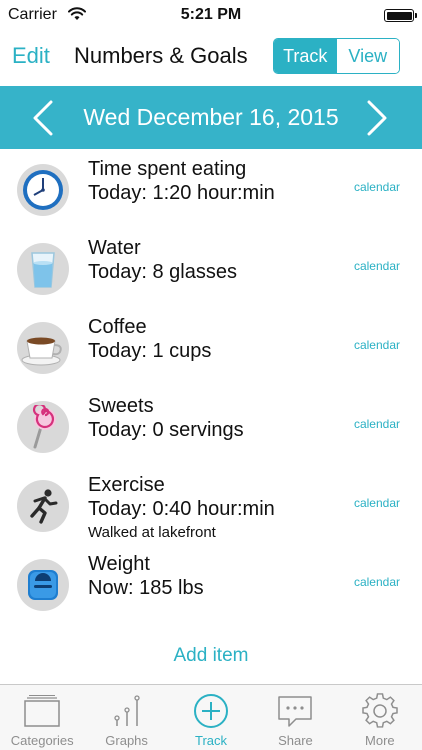 The height and width of the screenshot is (750, 422). Describe the element at coordinates (295, 711) in the screenshot. I see `share-bubble-icon` at that location.